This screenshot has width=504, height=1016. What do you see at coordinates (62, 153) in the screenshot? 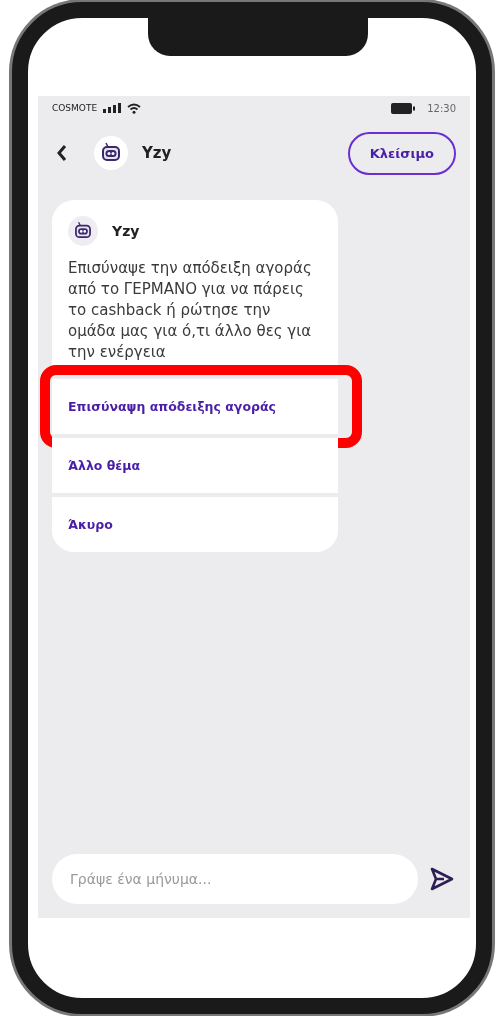
I see `back-icon` at bounding box center [62, 153].